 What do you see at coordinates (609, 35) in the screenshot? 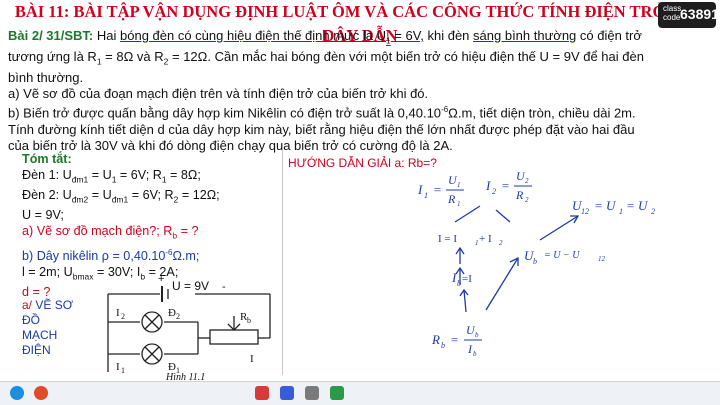
I see `problem-text: có điện trở` at bounding box center [609, 35].